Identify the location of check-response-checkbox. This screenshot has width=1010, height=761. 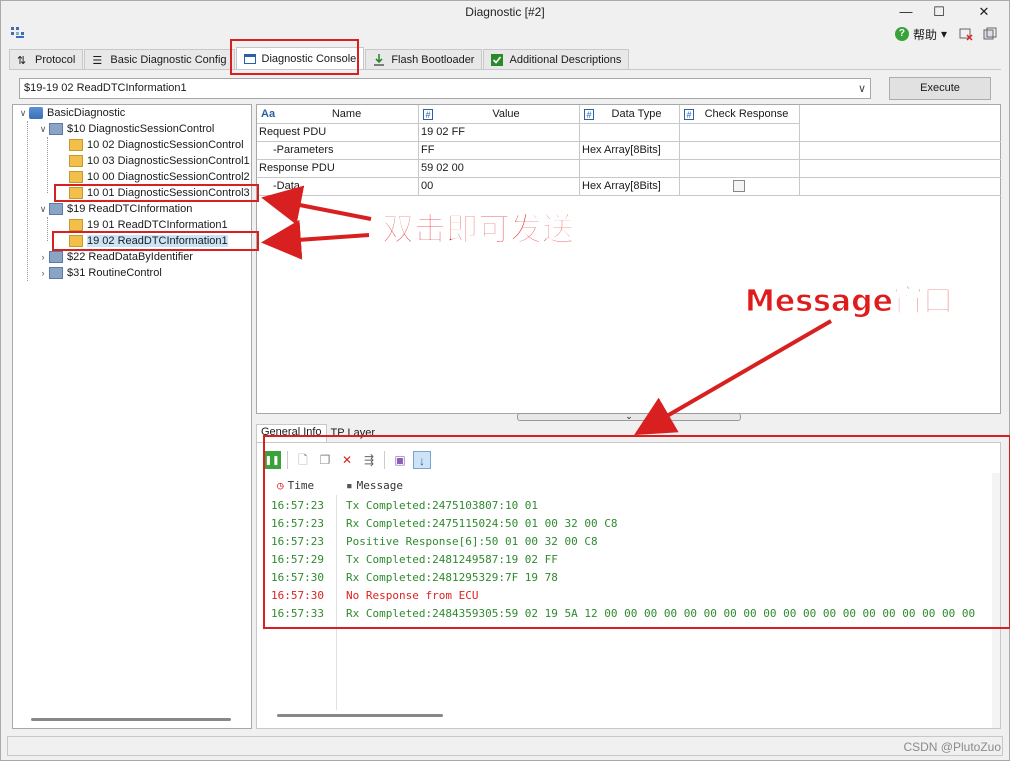
(739, 186).